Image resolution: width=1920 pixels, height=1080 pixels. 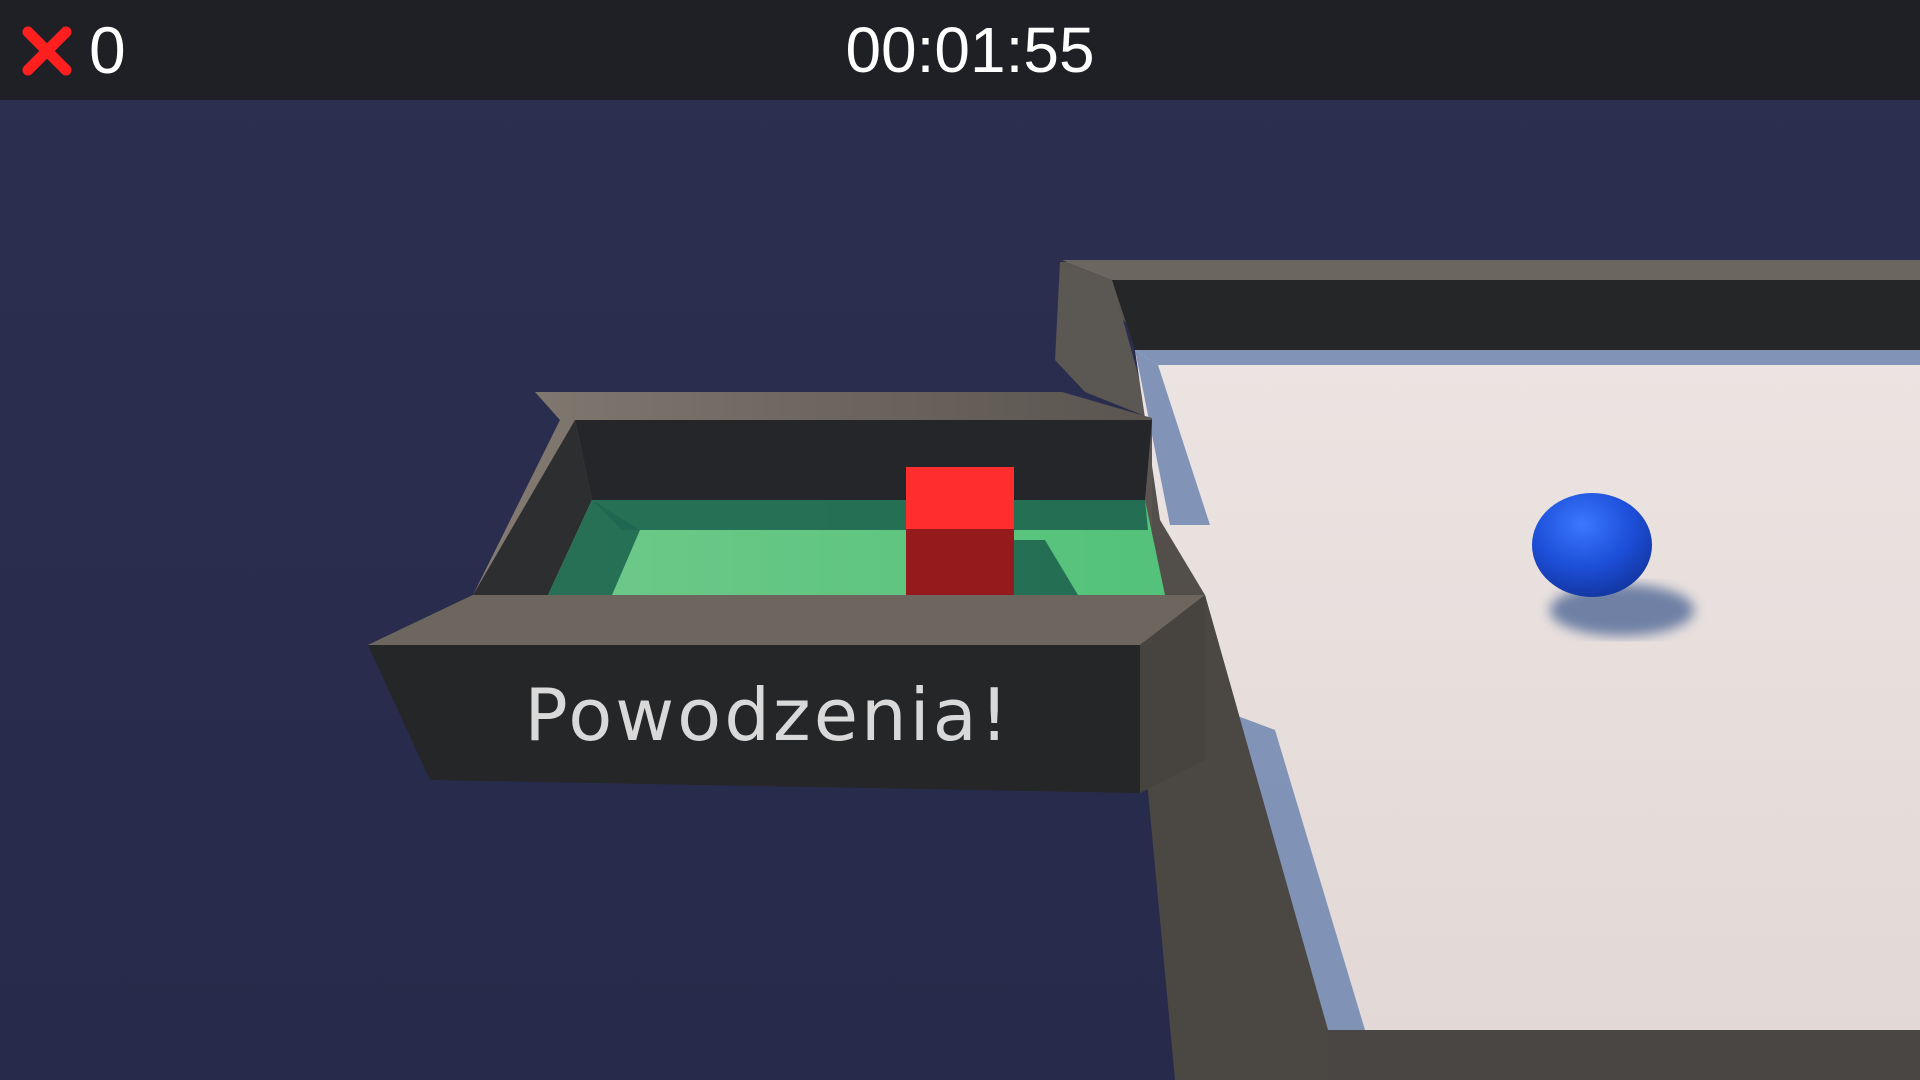 What do you see at coordinates (1516, 315) in the screenshot?
I see `board-back-wall-face` at bounding box center [1516, 315].